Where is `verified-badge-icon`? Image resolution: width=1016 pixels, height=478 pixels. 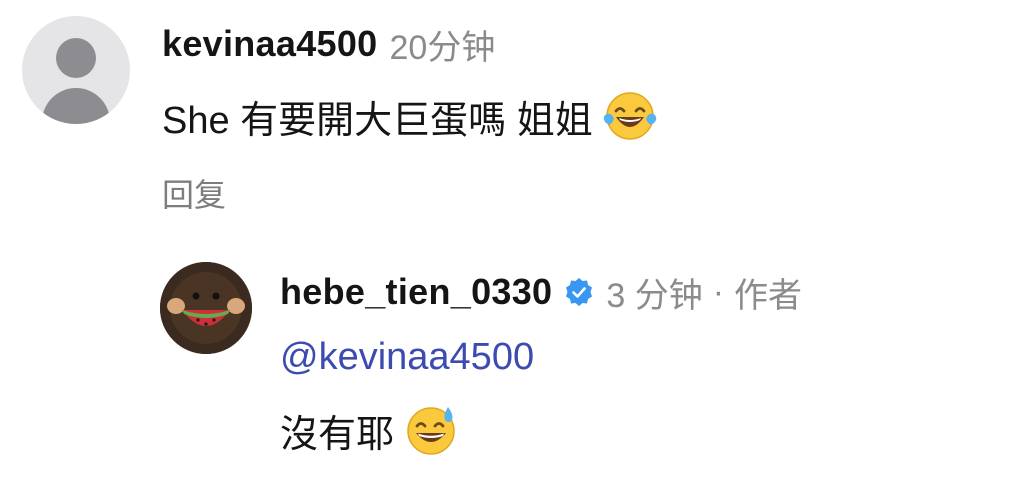
verified-badge-icon is located at coordinates (579, 292).